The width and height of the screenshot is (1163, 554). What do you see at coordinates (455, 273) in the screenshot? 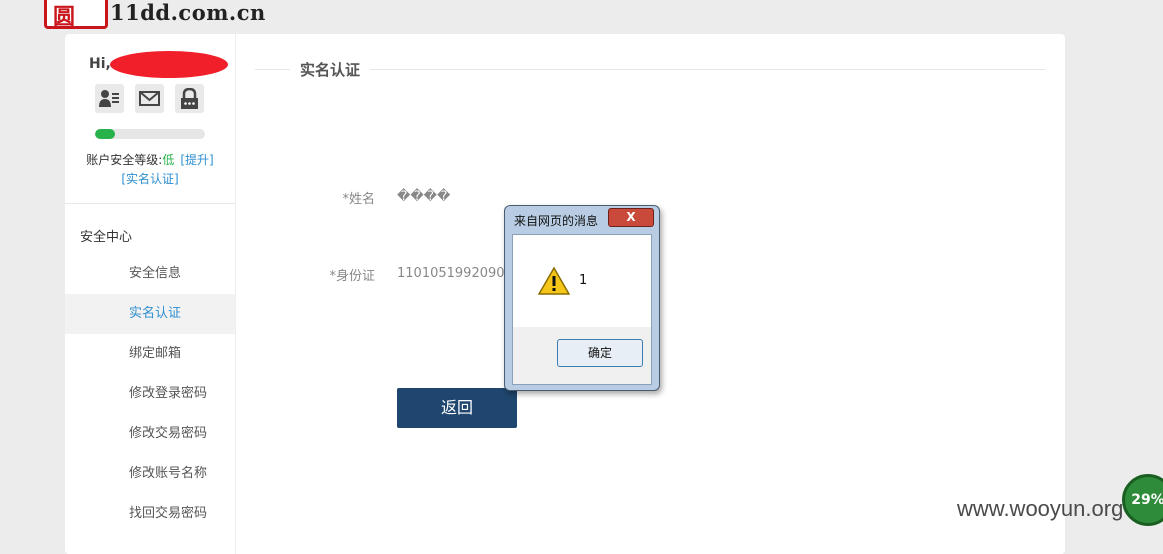
I see `id-value: 11010519920901` at bounding box center [455, 273].